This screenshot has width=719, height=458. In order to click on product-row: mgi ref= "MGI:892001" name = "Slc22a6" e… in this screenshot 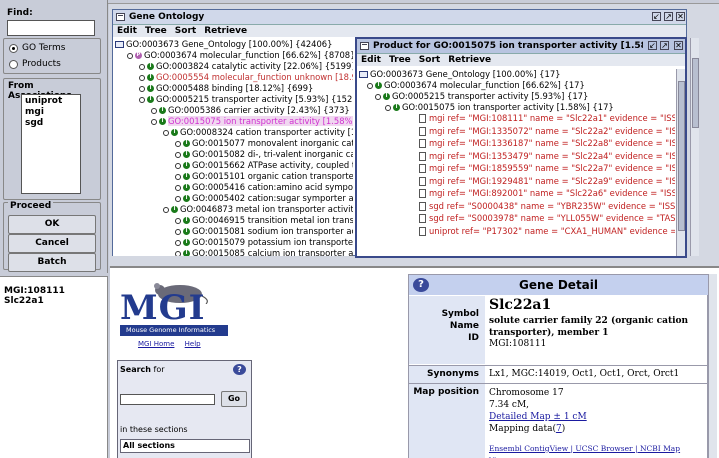, I will do `click(517, 194)`.